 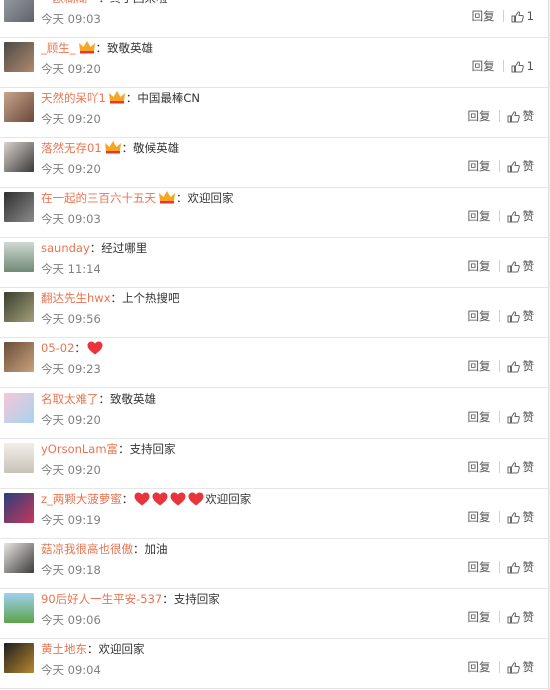 I want to click on username-link: 落然无存01, so click(x=71, y=148).